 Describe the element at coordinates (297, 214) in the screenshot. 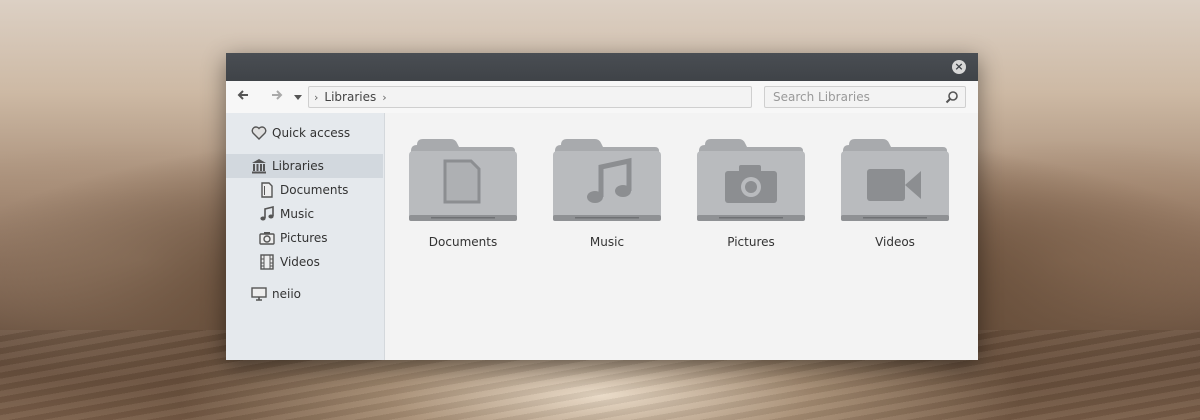

I see `sidebar-item-label: Music` at that location.